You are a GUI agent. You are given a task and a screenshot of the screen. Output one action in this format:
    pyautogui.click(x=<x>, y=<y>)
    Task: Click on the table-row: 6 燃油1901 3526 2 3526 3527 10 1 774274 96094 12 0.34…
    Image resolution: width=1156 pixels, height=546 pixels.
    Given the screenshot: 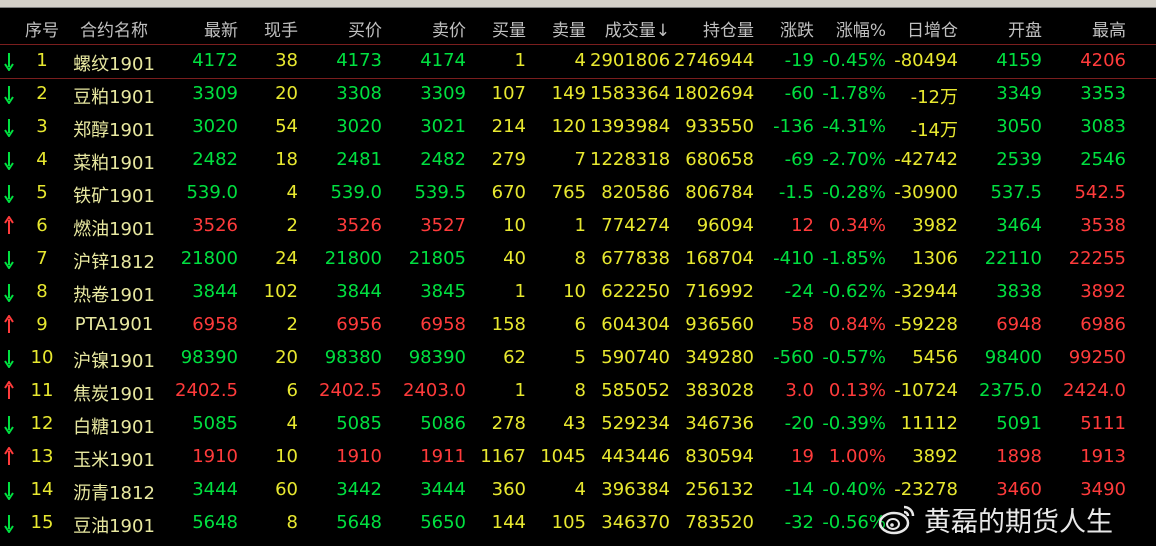 What is the action you would take?
    pyautogui.click(x=578, y=226)
    